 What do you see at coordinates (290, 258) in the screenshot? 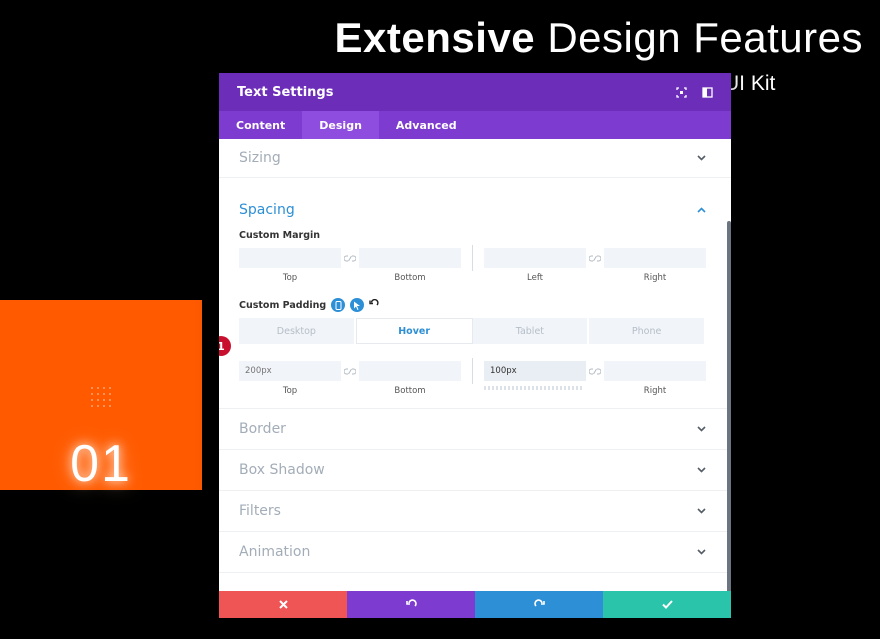
I see `margin-top-input` at bounding box center [290, 258].